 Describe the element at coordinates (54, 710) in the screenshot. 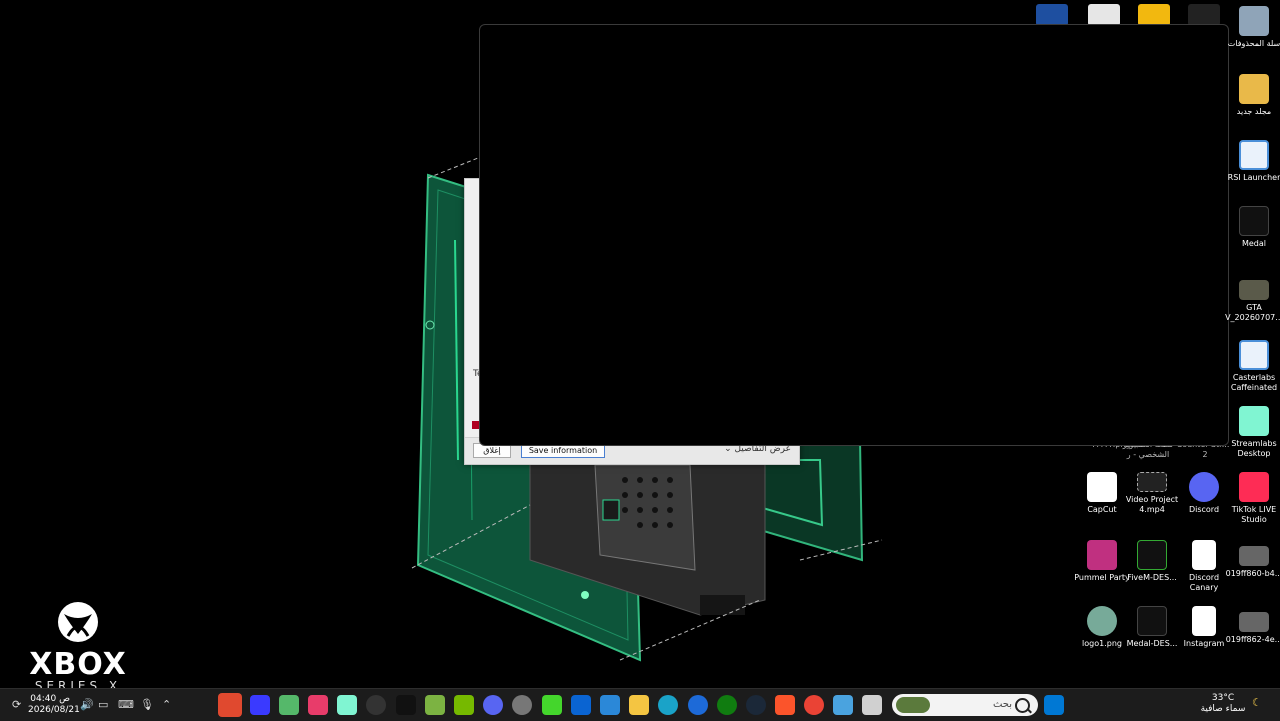

I see `clock-date: 2026/08/21` at that location.